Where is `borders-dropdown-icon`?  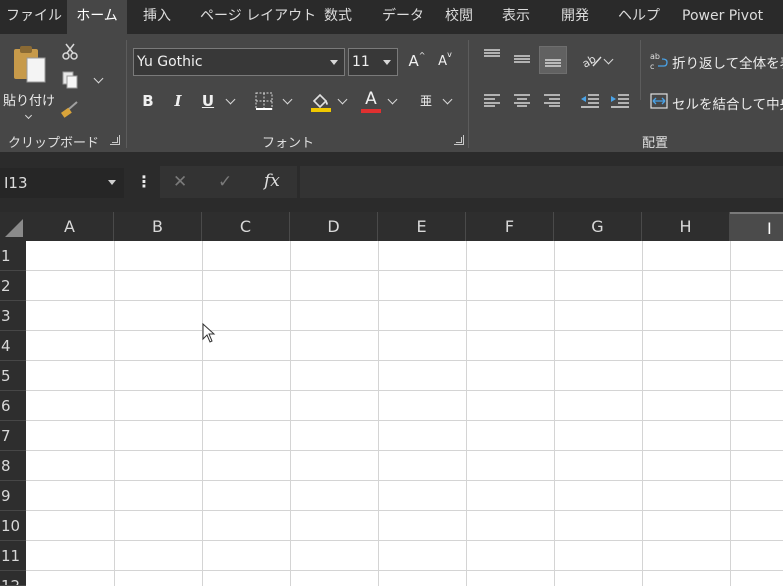
borders-dropdown-icon is located at coordinates (287, 99).